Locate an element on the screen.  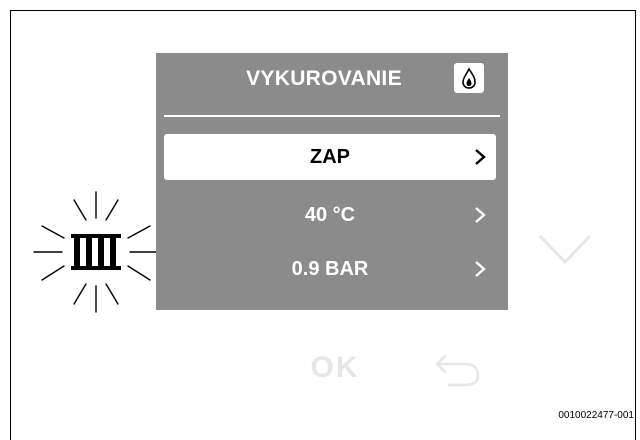
menu-item-label: 0.9 BAR is located at coordinates (330, 269).